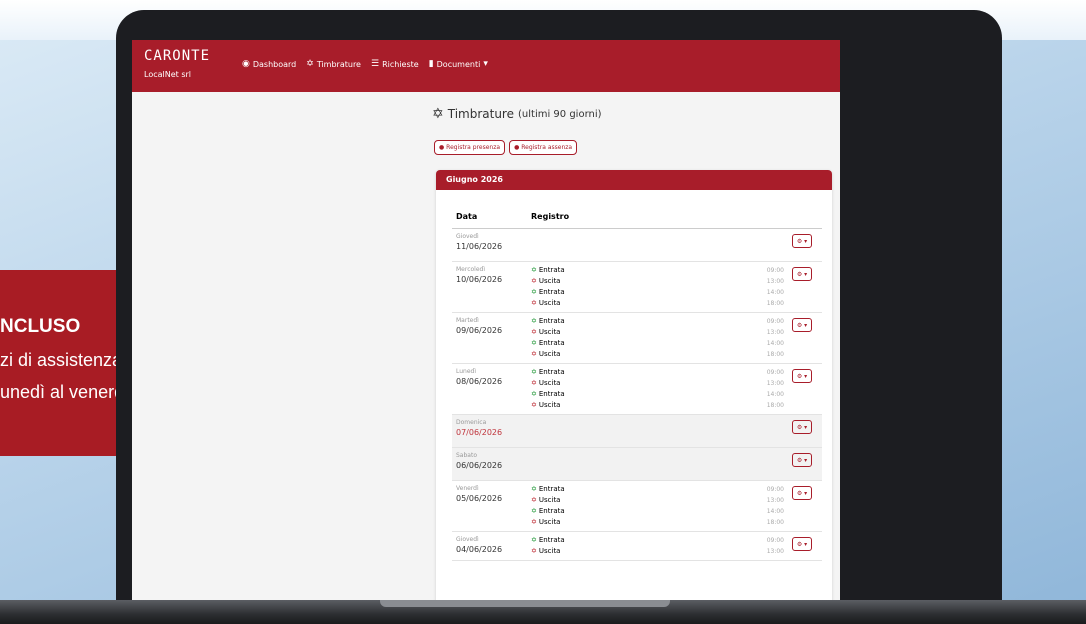 This screenshot has height=624, width=1086. Describe the element at coordinates (489, 506) in the screenshot. I see `date-cell: Venerdì 05/06/2026` at that location.